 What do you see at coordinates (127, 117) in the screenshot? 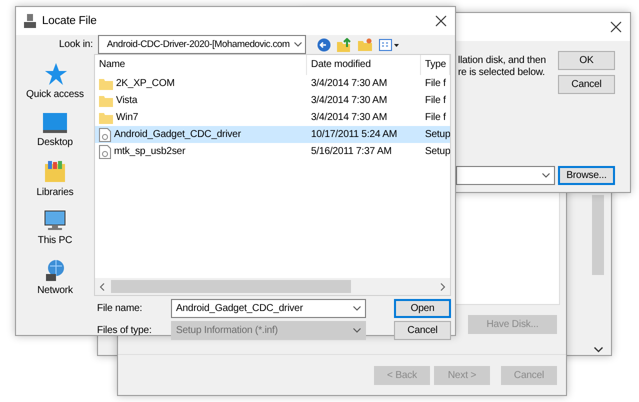
I see `file-name: Win7` at bounding box center [127, 117].